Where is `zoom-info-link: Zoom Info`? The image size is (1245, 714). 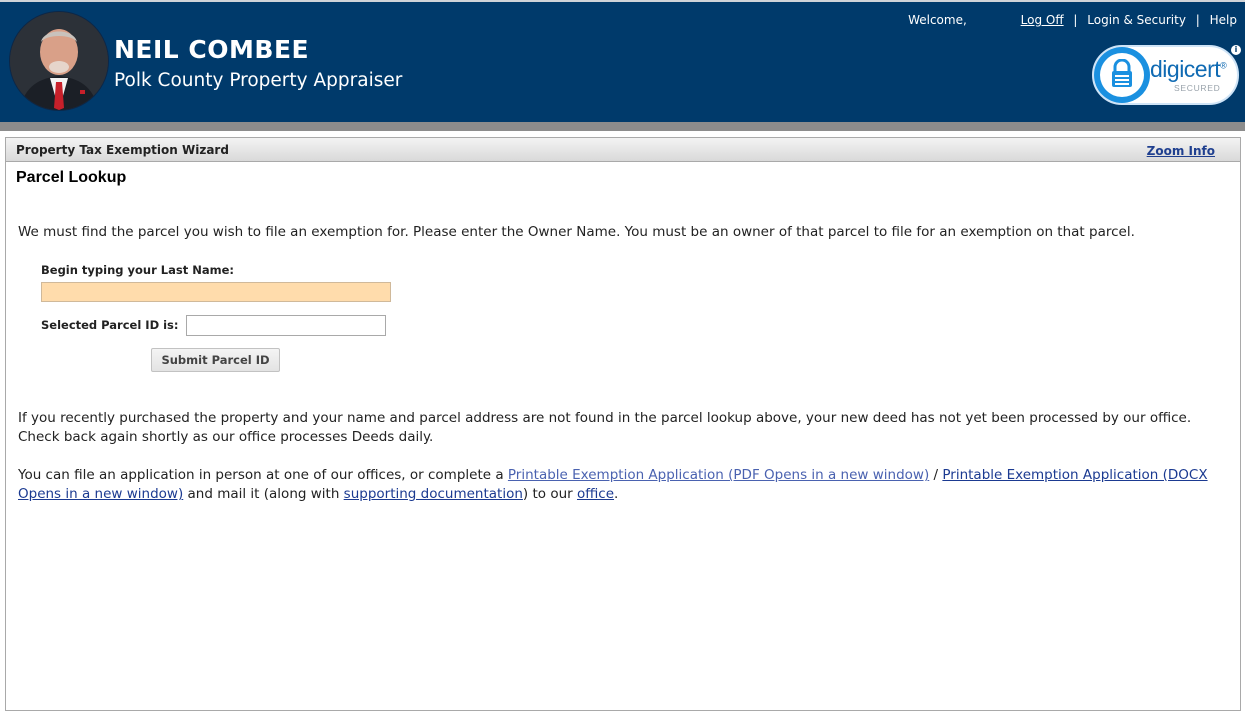 zoom-info-link: Zoom Info is located at coordinates (1181, 151).